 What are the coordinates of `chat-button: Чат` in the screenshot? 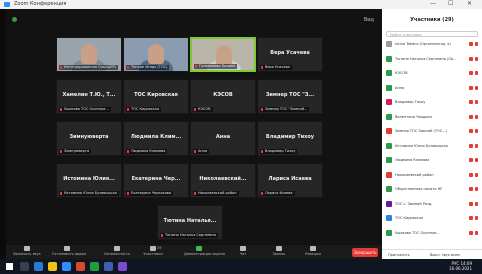 It's located at (243, 252).